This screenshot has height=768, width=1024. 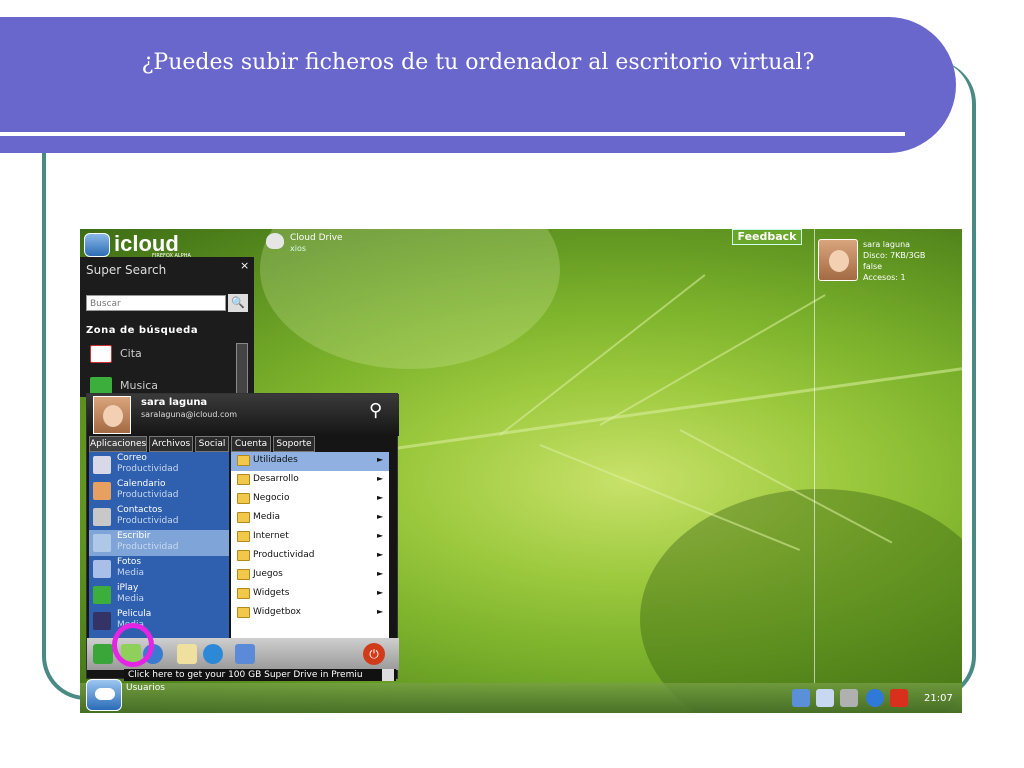 I want to click on film-icon, so click(x=102, y=621).